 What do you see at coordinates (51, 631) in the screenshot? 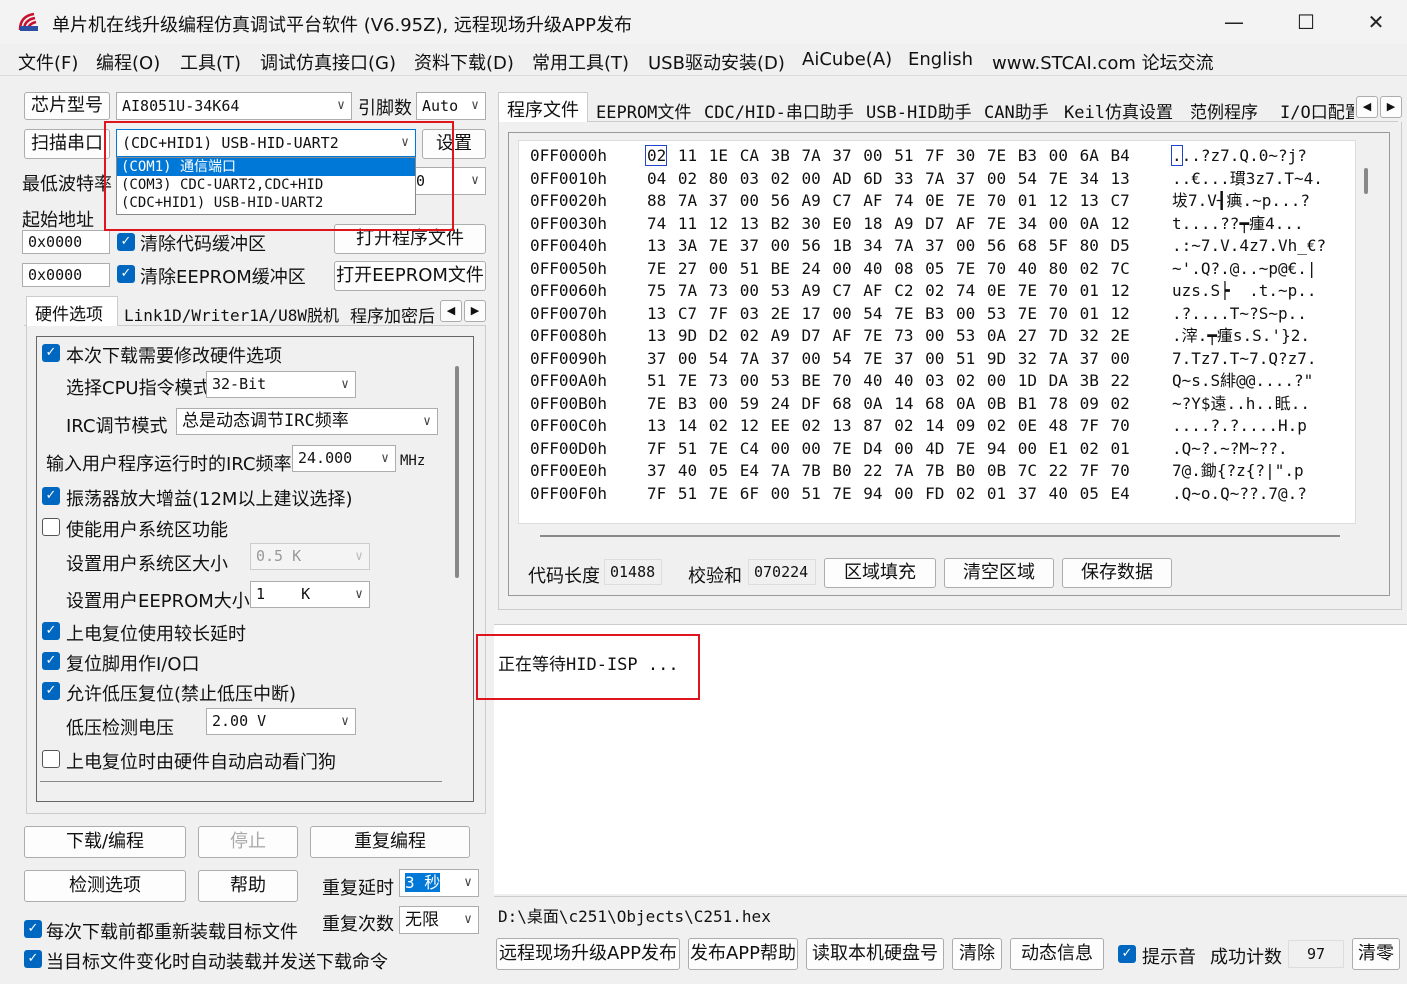
I see `long-reset-checkbox: ✓` at bounding box center [51, 631].